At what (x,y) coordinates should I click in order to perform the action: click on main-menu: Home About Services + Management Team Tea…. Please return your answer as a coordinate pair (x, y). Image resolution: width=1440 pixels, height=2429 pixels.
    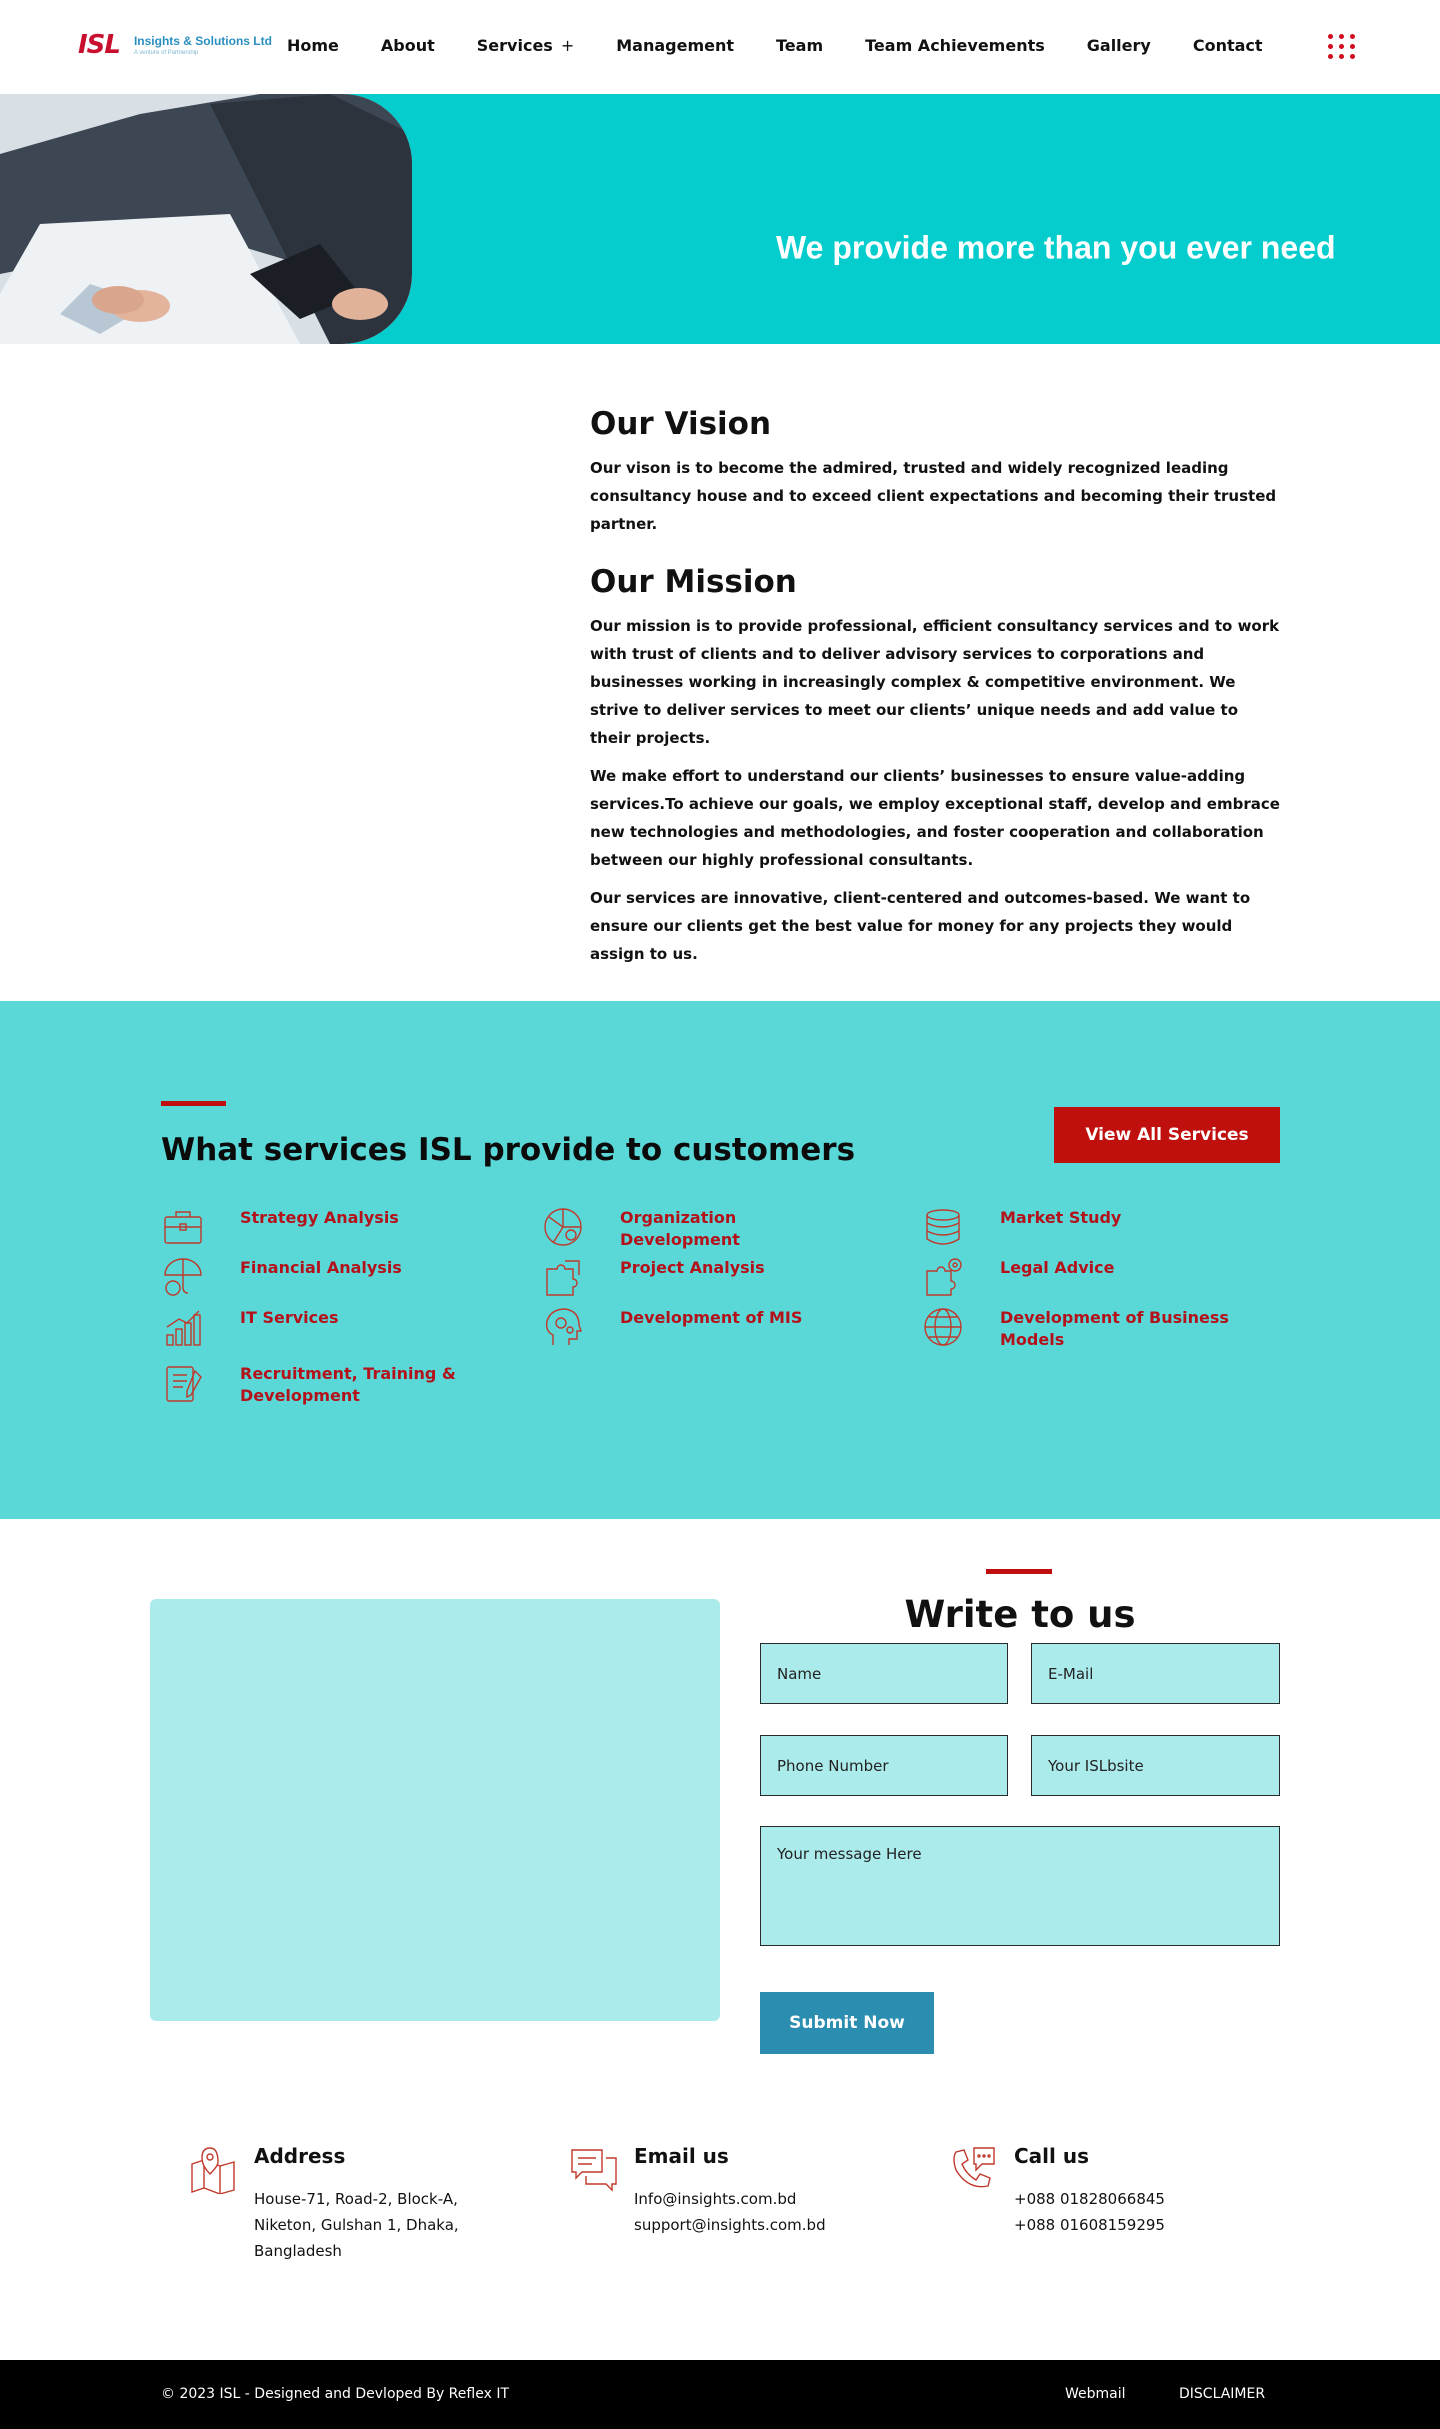
    Looking at the image, I should click on (796, 45).